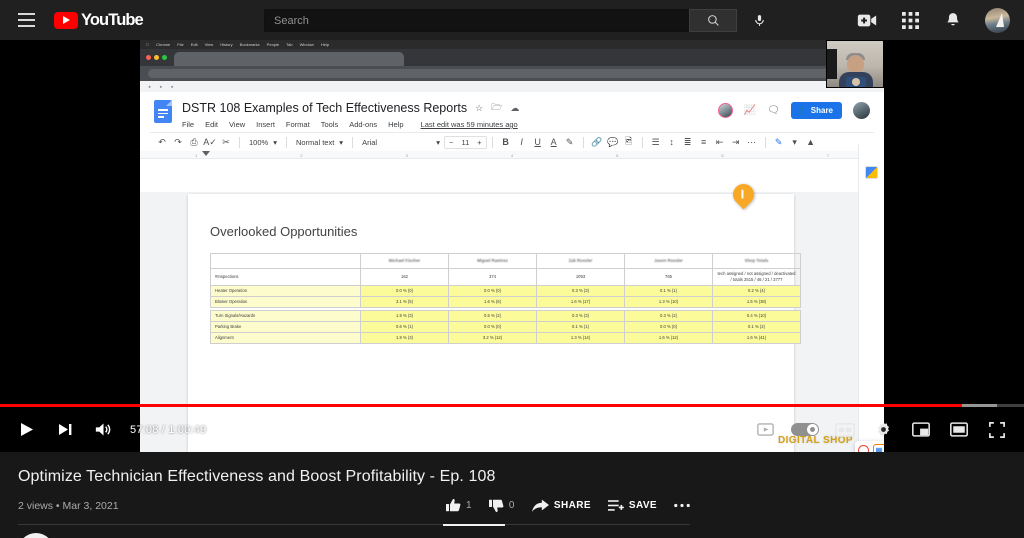 Image resolution: width=1024 pixels, height=538 pixels. What do you see at coordinates (404, 261) in the screenshot?
I see `table-header-cell: Michael Fischer` at bounding box center [404, 261].